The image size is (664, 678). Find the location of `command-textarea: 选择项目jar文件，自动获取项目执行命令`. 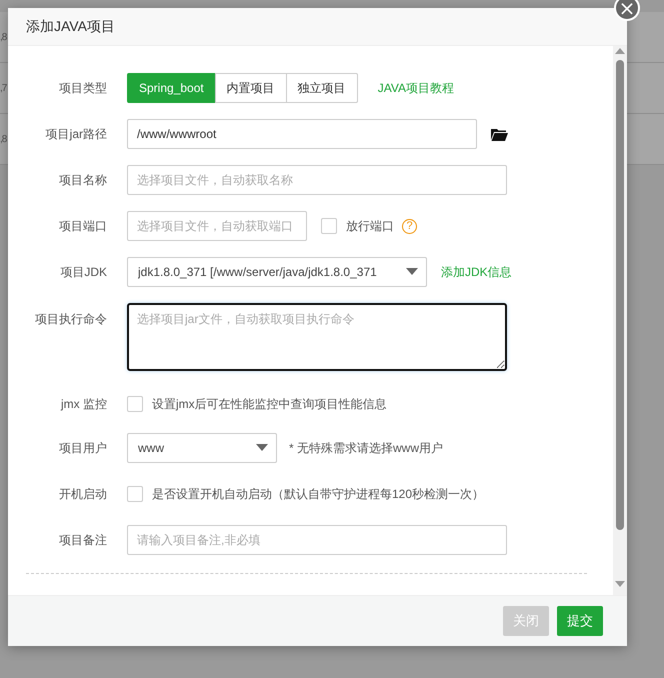

command-textarea: 选择项目jar文件，自动获取项目执行命令 is located at coordinates (317, 337).